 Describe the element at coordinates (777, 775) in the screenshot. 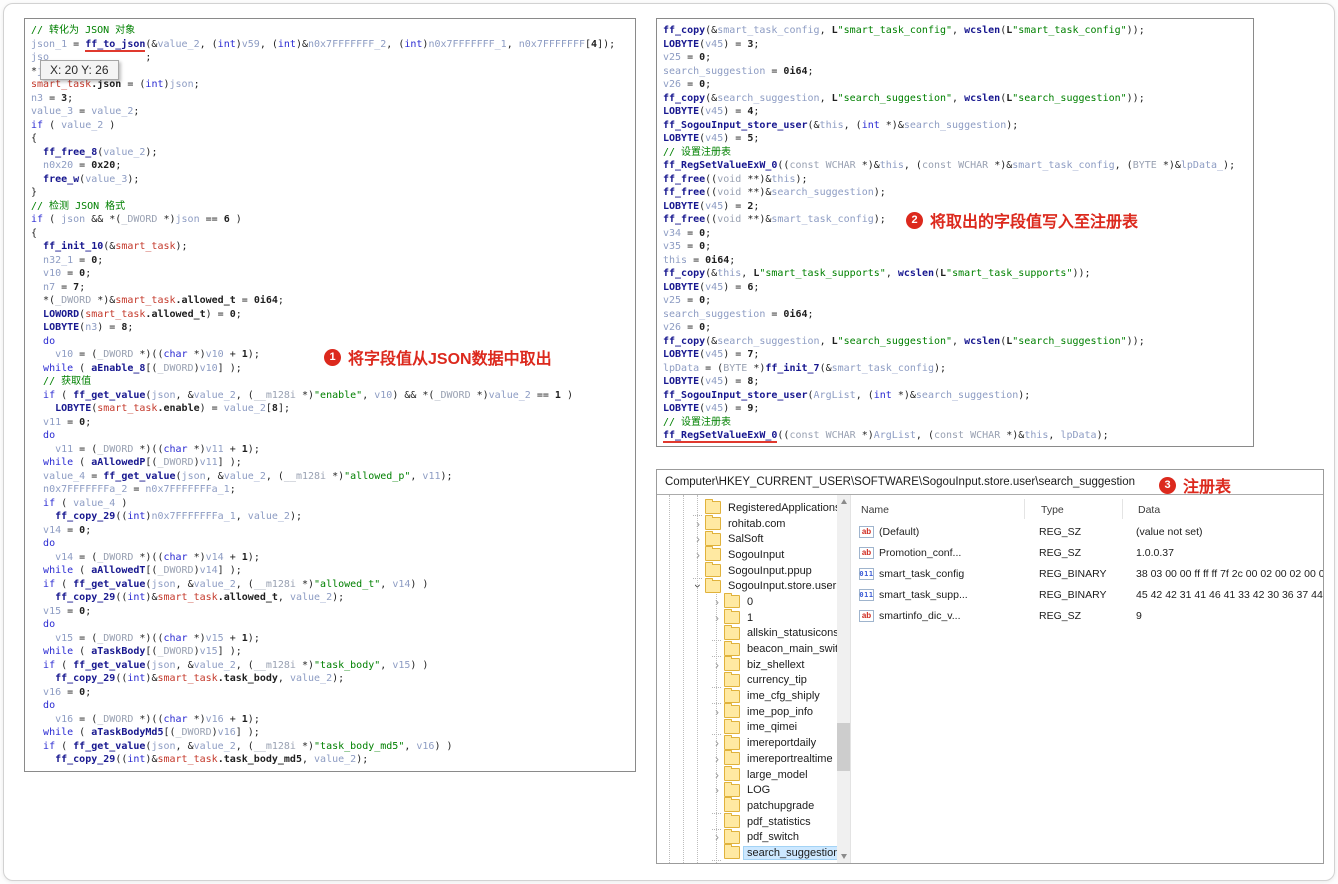

I see `tree-item-label: large_model` at that location.